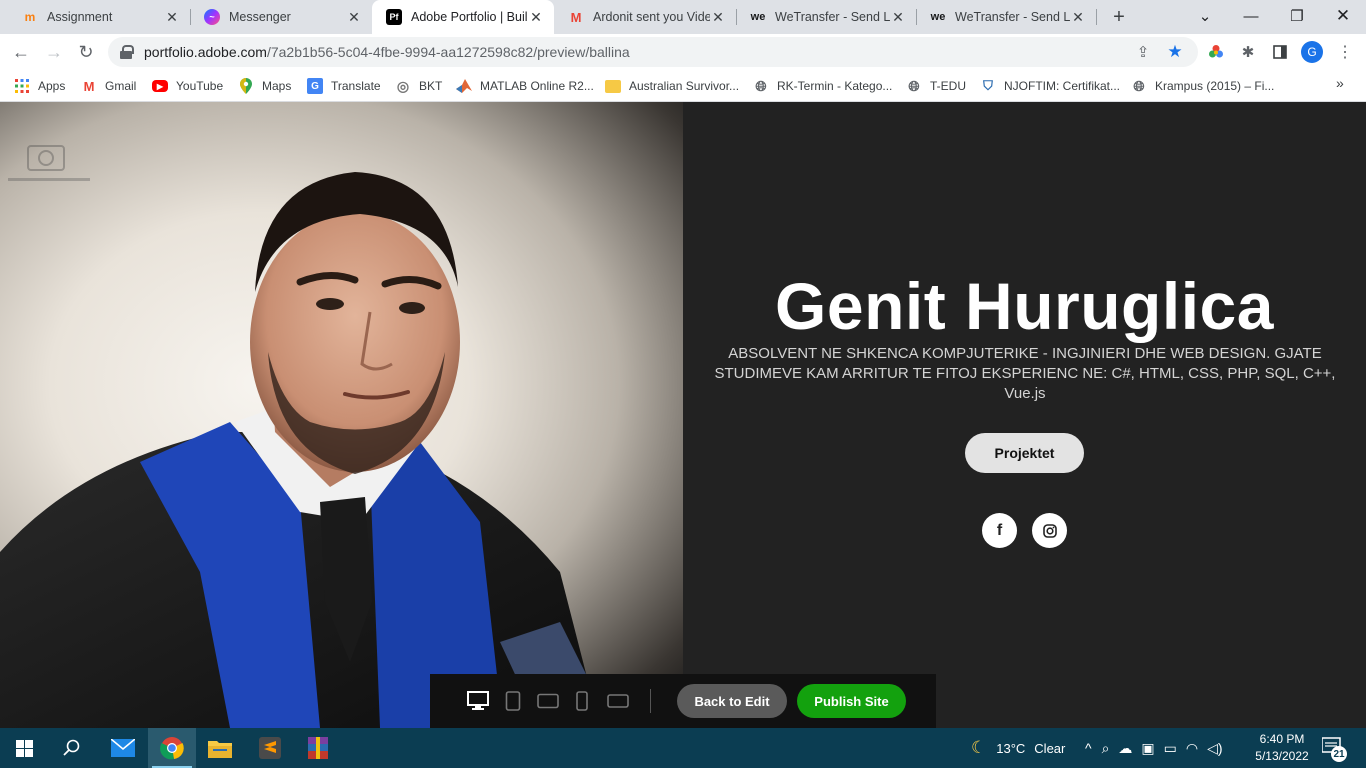 Image resolution: width=1366 pixels, height=768 pixels. Describe the element at coordinates (613, 86) in the screenshot. I see `folder-icon` at that location.